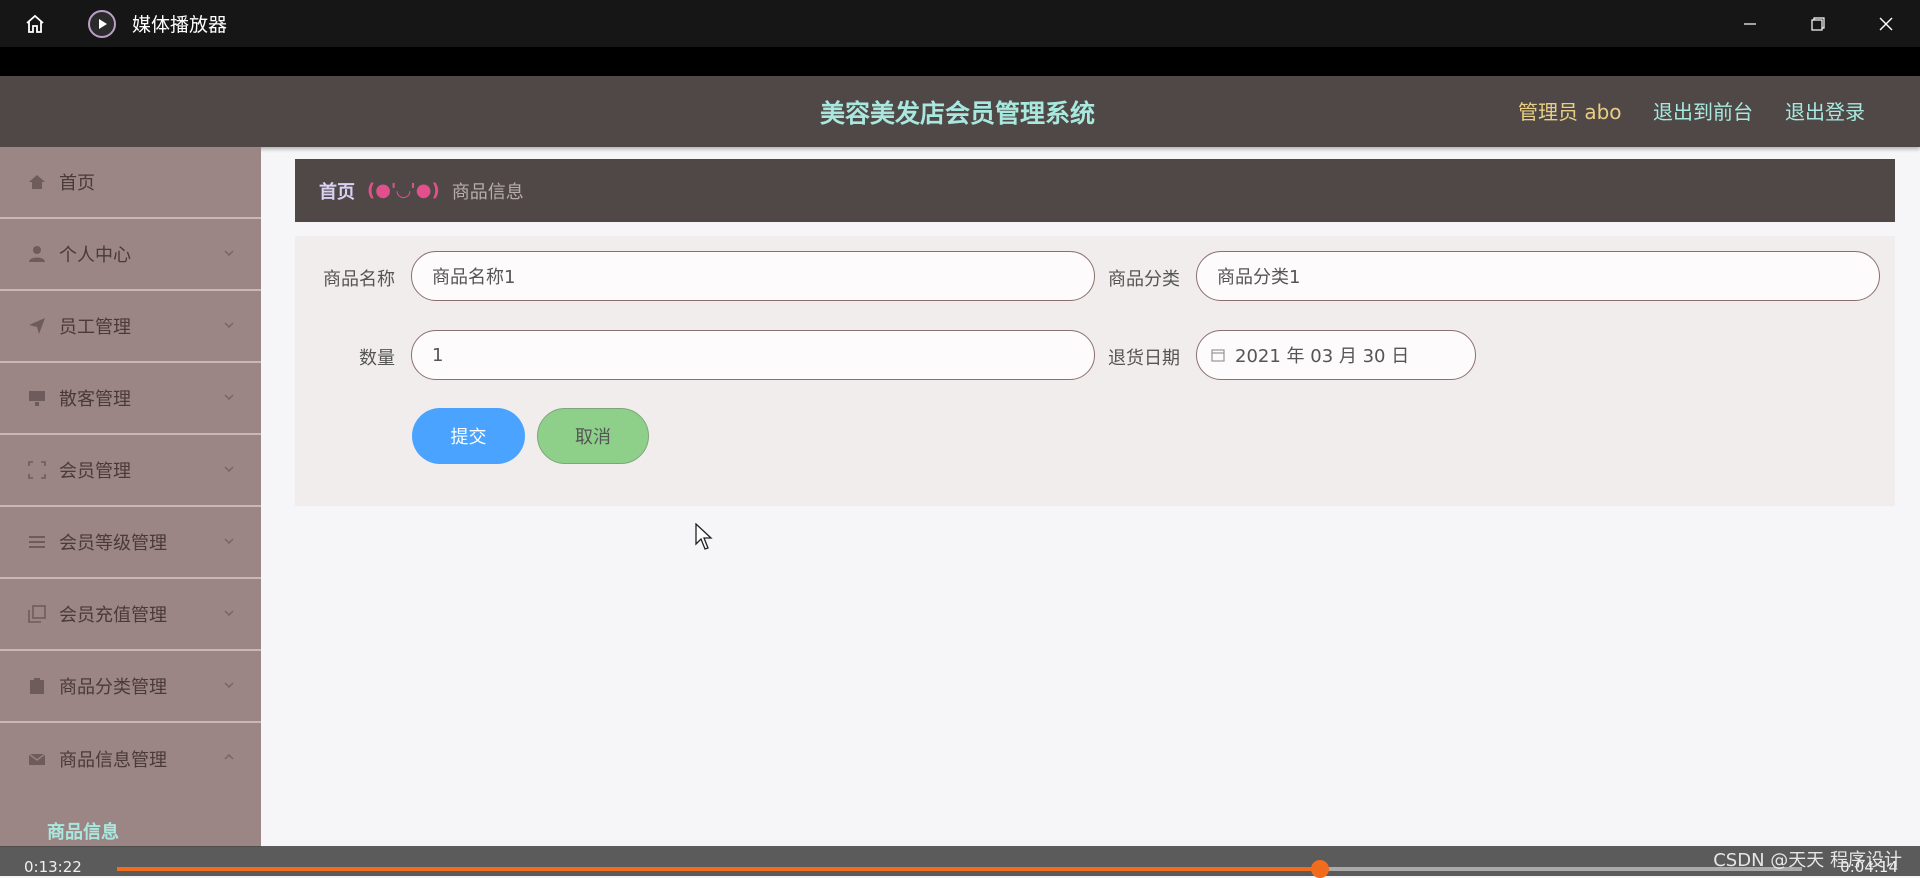 The image size is (1920, 878). I want to click on sidebar-item-label: 散客管理, so click(95, 399).